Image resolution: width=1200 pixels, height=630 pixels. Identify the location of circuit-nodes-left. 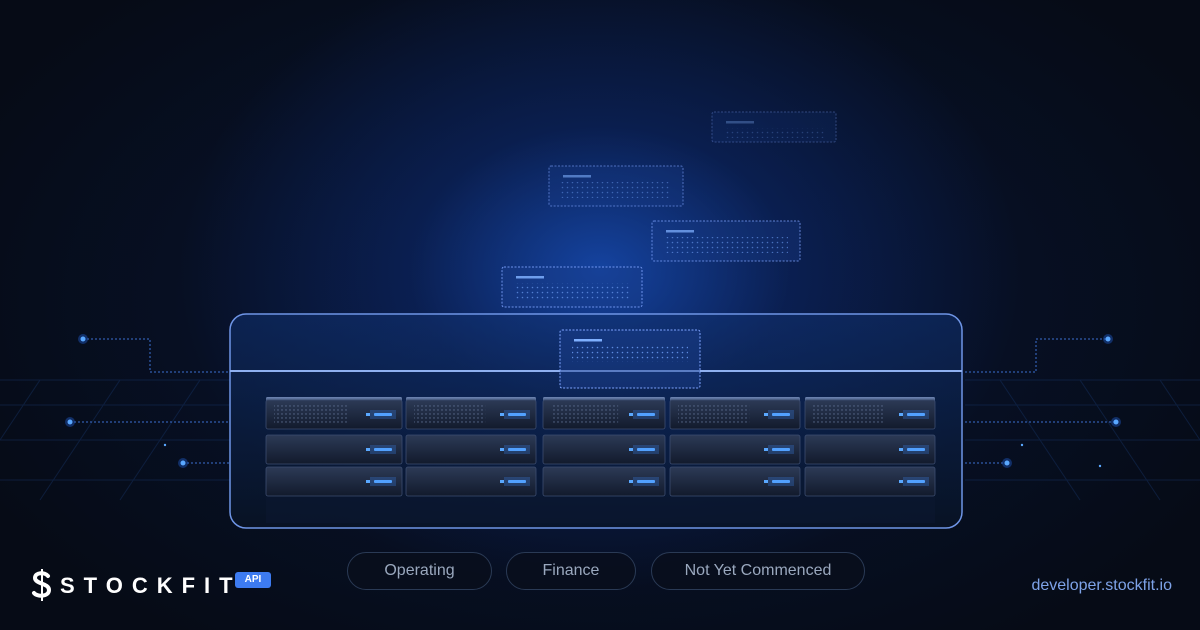
(126, 401).